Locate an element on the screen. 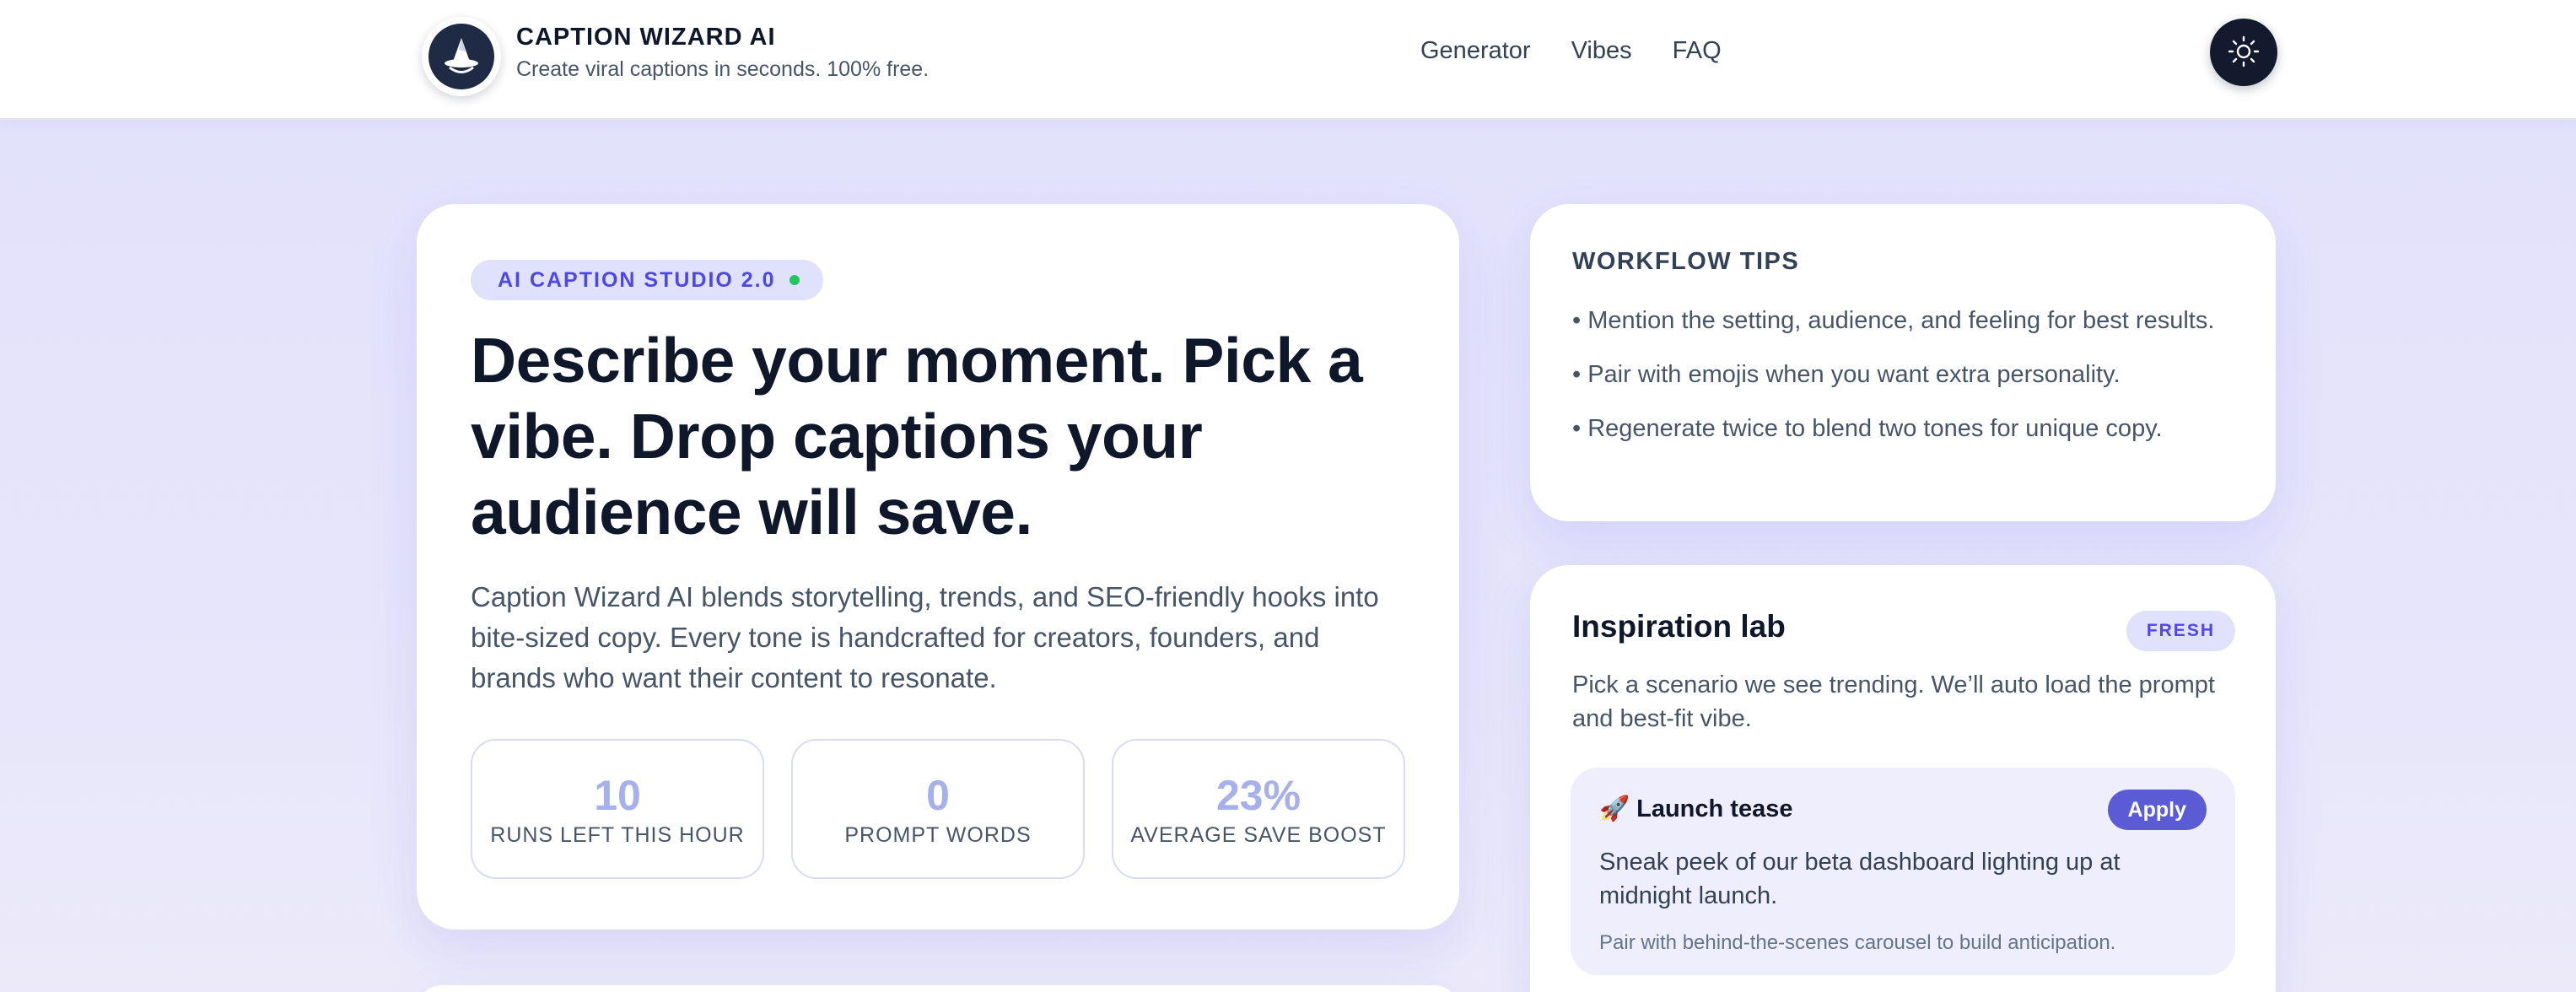 The height and width of the screenshot is (992, 2576). tips-title: WORKFLOW TIPS is located at coordinates (1686, 261).